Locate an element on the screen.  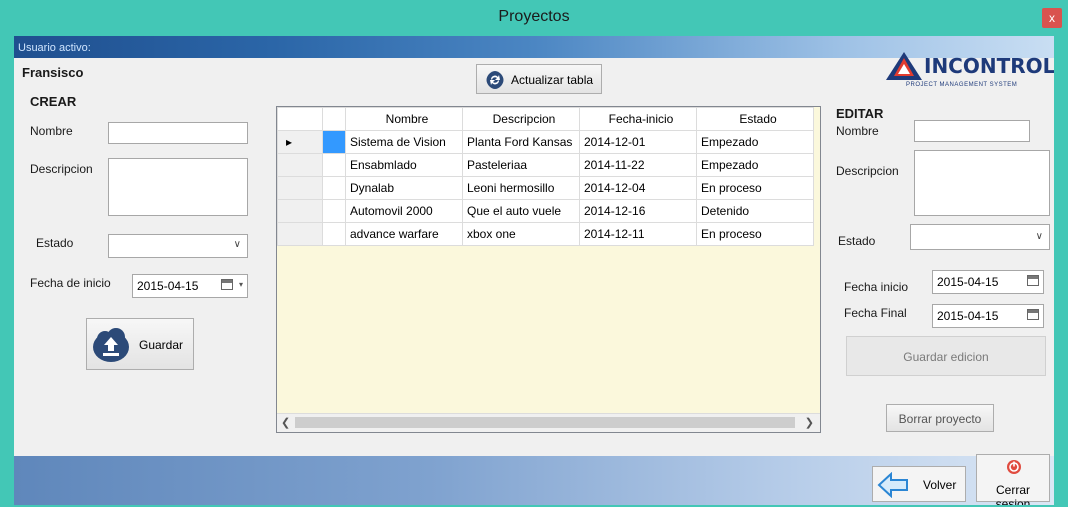
crear-nombre-input is located at coordinates (178, 133).